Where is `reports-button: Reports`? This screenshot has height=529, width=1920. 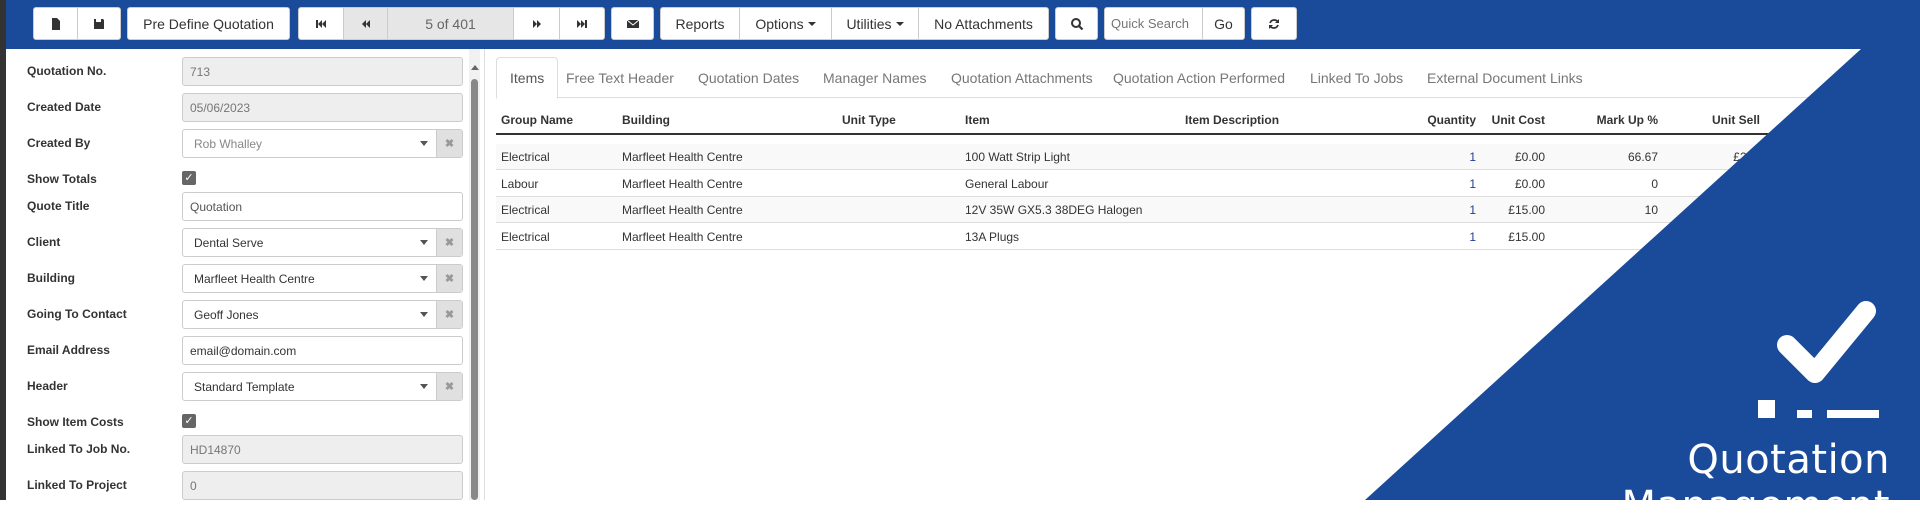 reports-button: Reports is located at coordinates (700, 23).